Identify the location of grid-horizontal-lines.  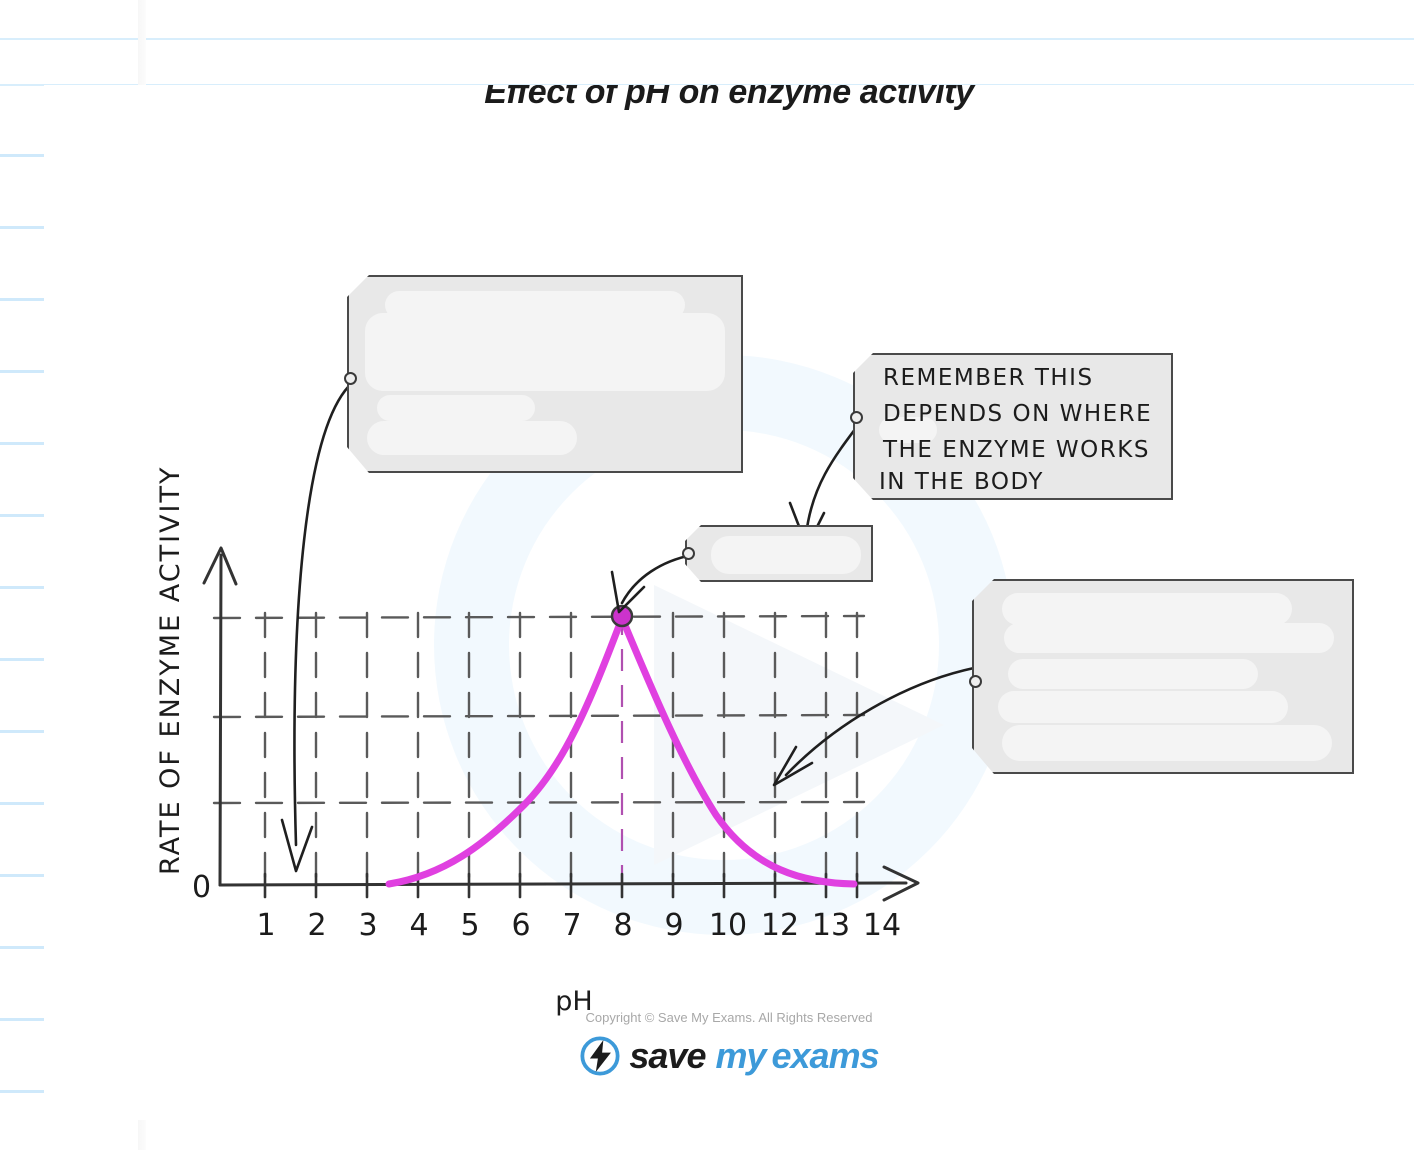
(539, 709).